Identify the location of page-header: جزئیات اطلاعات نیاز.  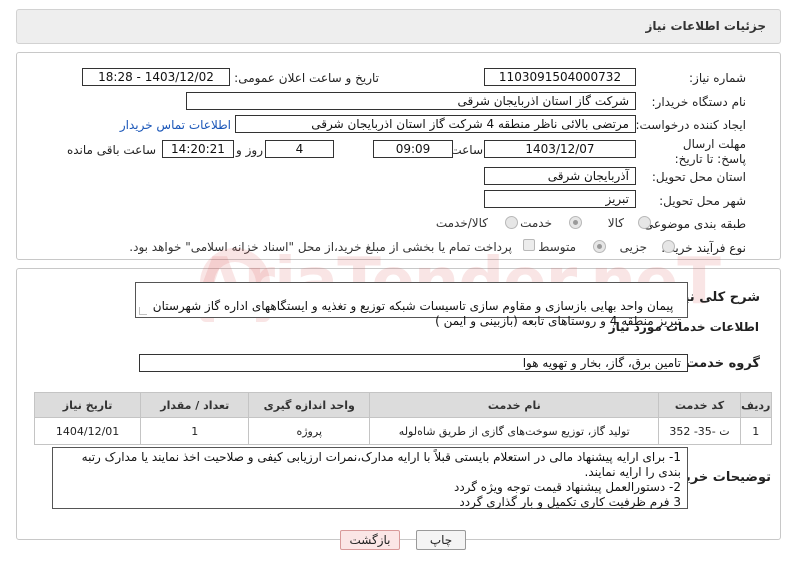
(398, 26).